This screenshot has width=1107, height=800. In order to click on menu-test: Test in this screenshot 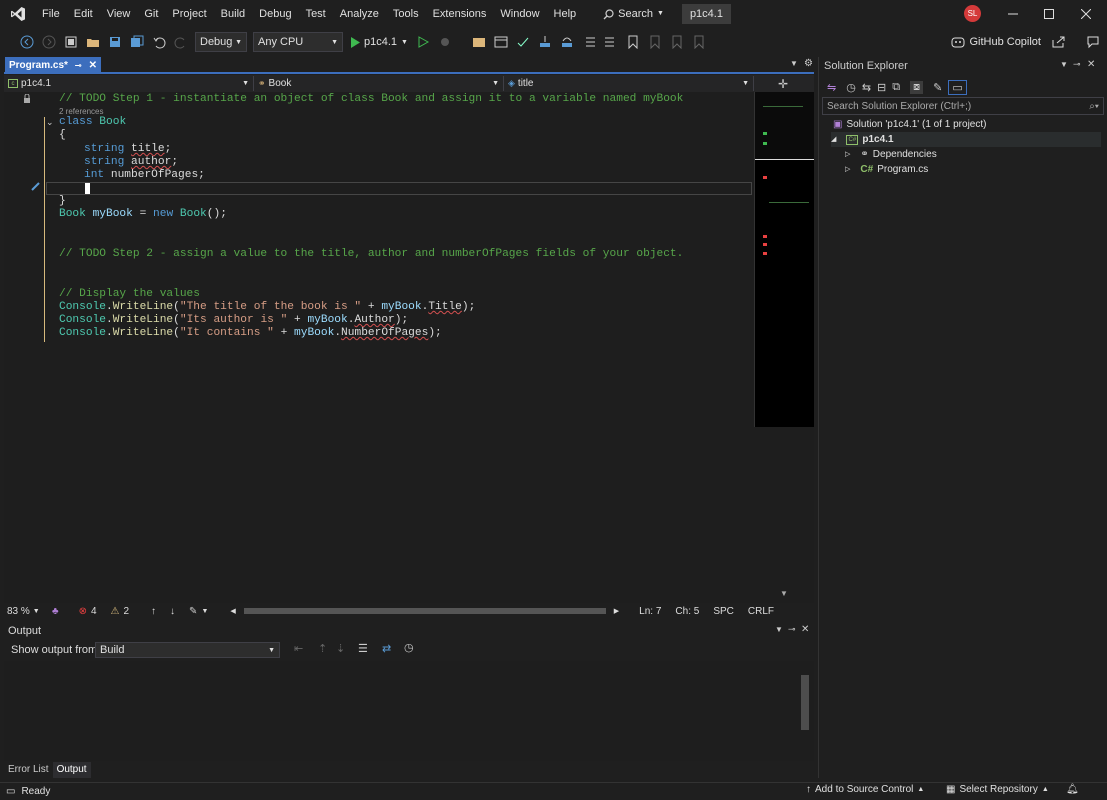, I will do `click(316, 14)`.